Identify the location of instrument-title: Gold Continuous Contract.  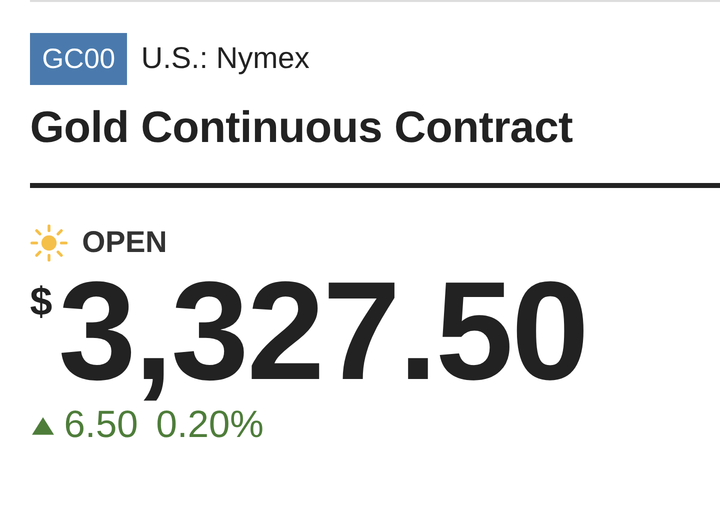
(302, 128).